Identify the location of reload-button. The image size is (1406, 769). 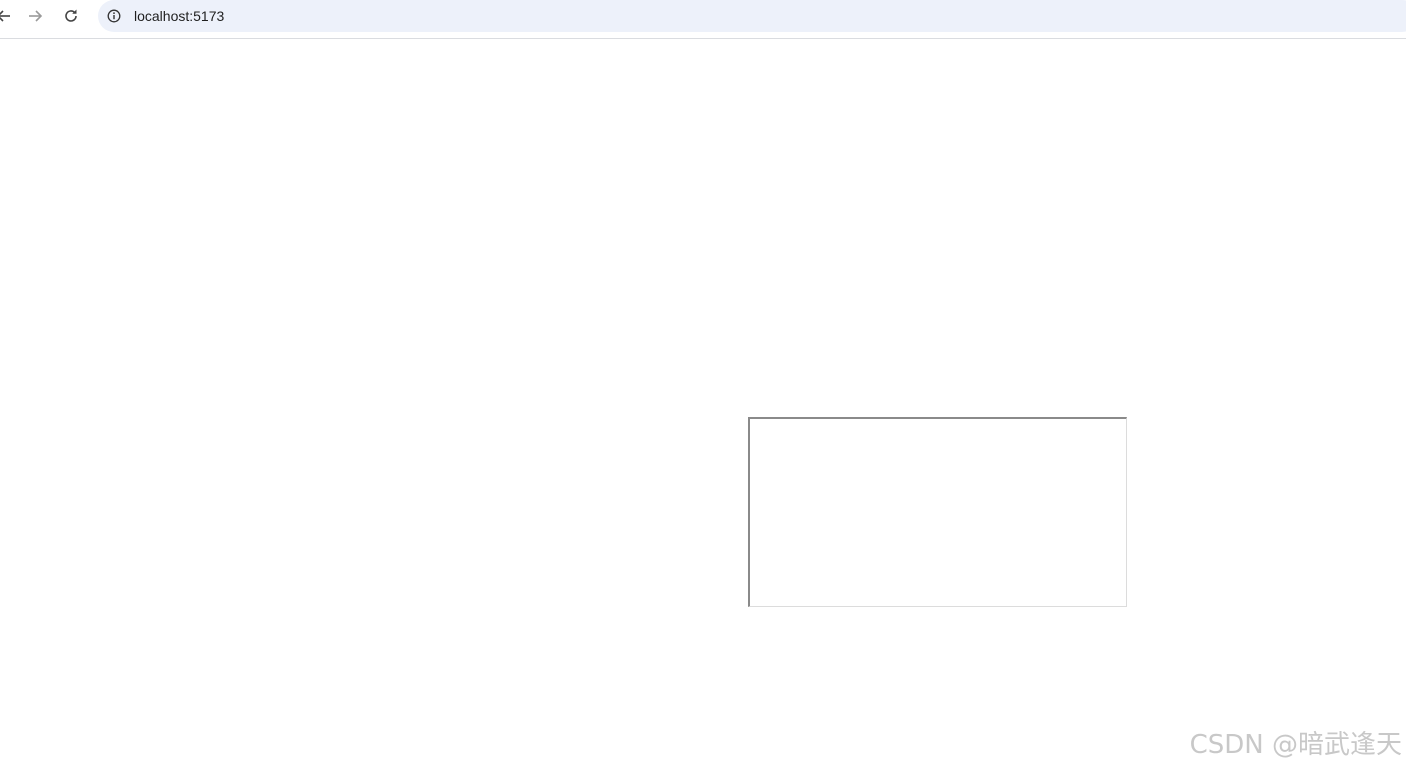
(71, 16).